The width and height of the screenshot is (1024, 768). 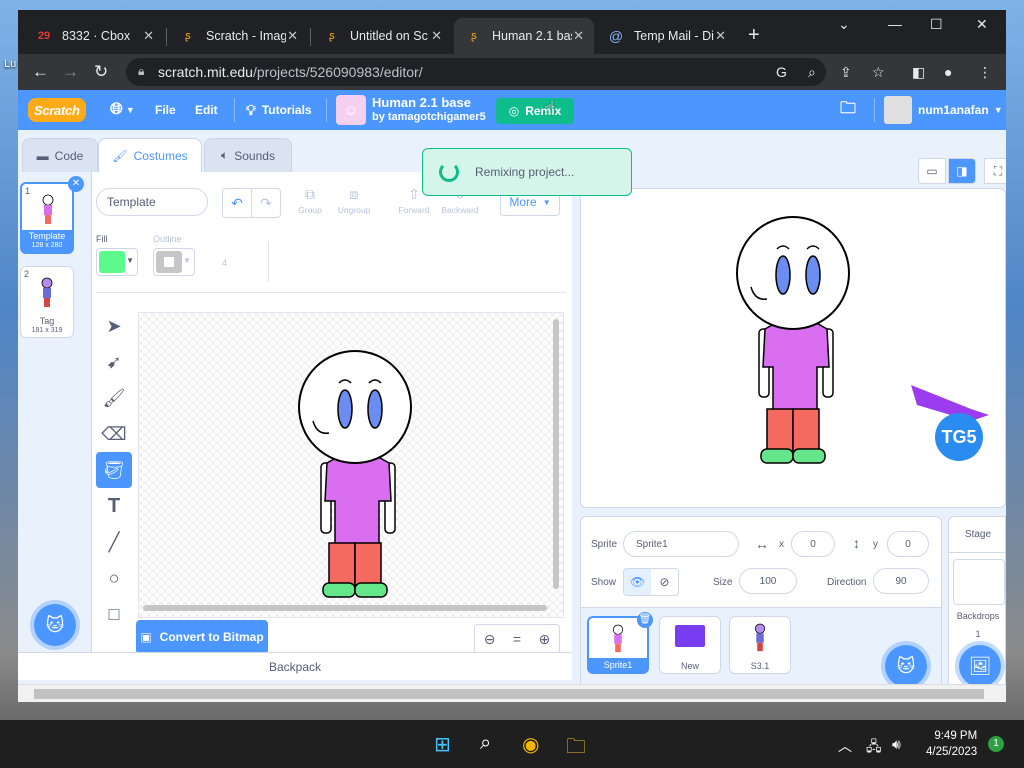 I want to click on windows-start-icon: ⊞, so click(x=442, y=744).